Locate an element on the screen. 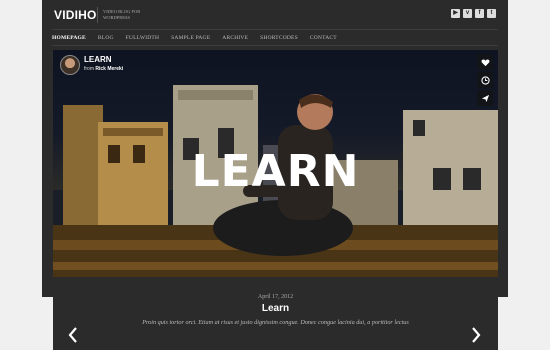 The image size is (550, 350). heart-icon is located at coordinates (485, 62).